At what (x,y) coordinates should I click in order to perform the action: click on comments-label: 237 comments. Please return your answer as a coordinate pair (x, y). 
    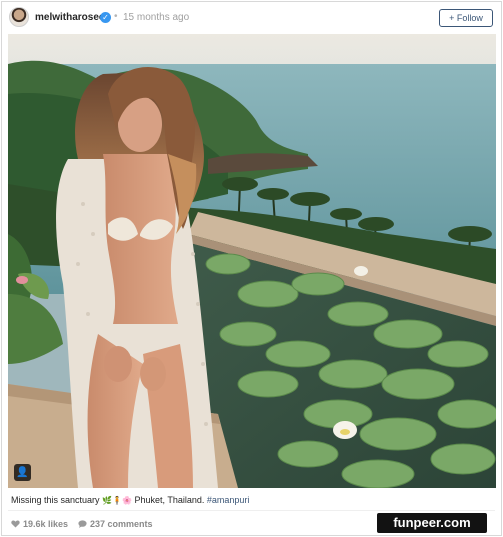
    Looking at the image, I should click on (121, 524).